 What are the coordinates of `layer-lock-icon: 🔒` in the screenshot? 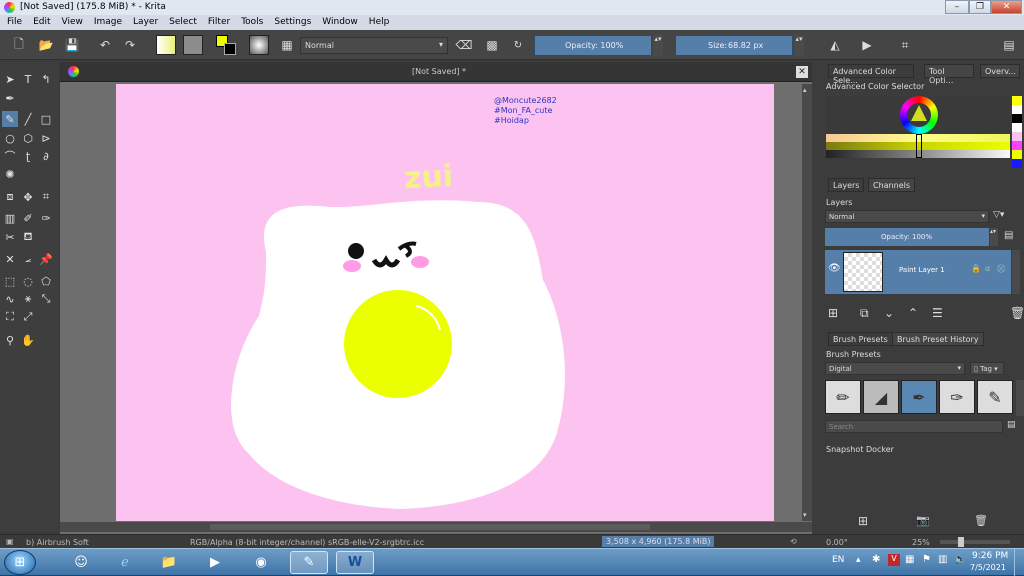 It's located at (976, 268).